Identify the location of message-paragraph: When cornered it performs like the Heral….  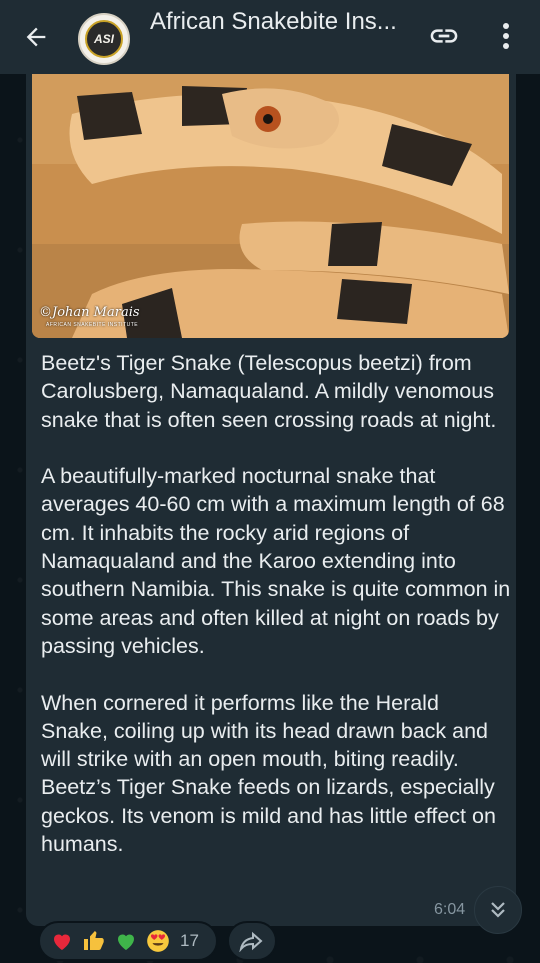
(268, 773).